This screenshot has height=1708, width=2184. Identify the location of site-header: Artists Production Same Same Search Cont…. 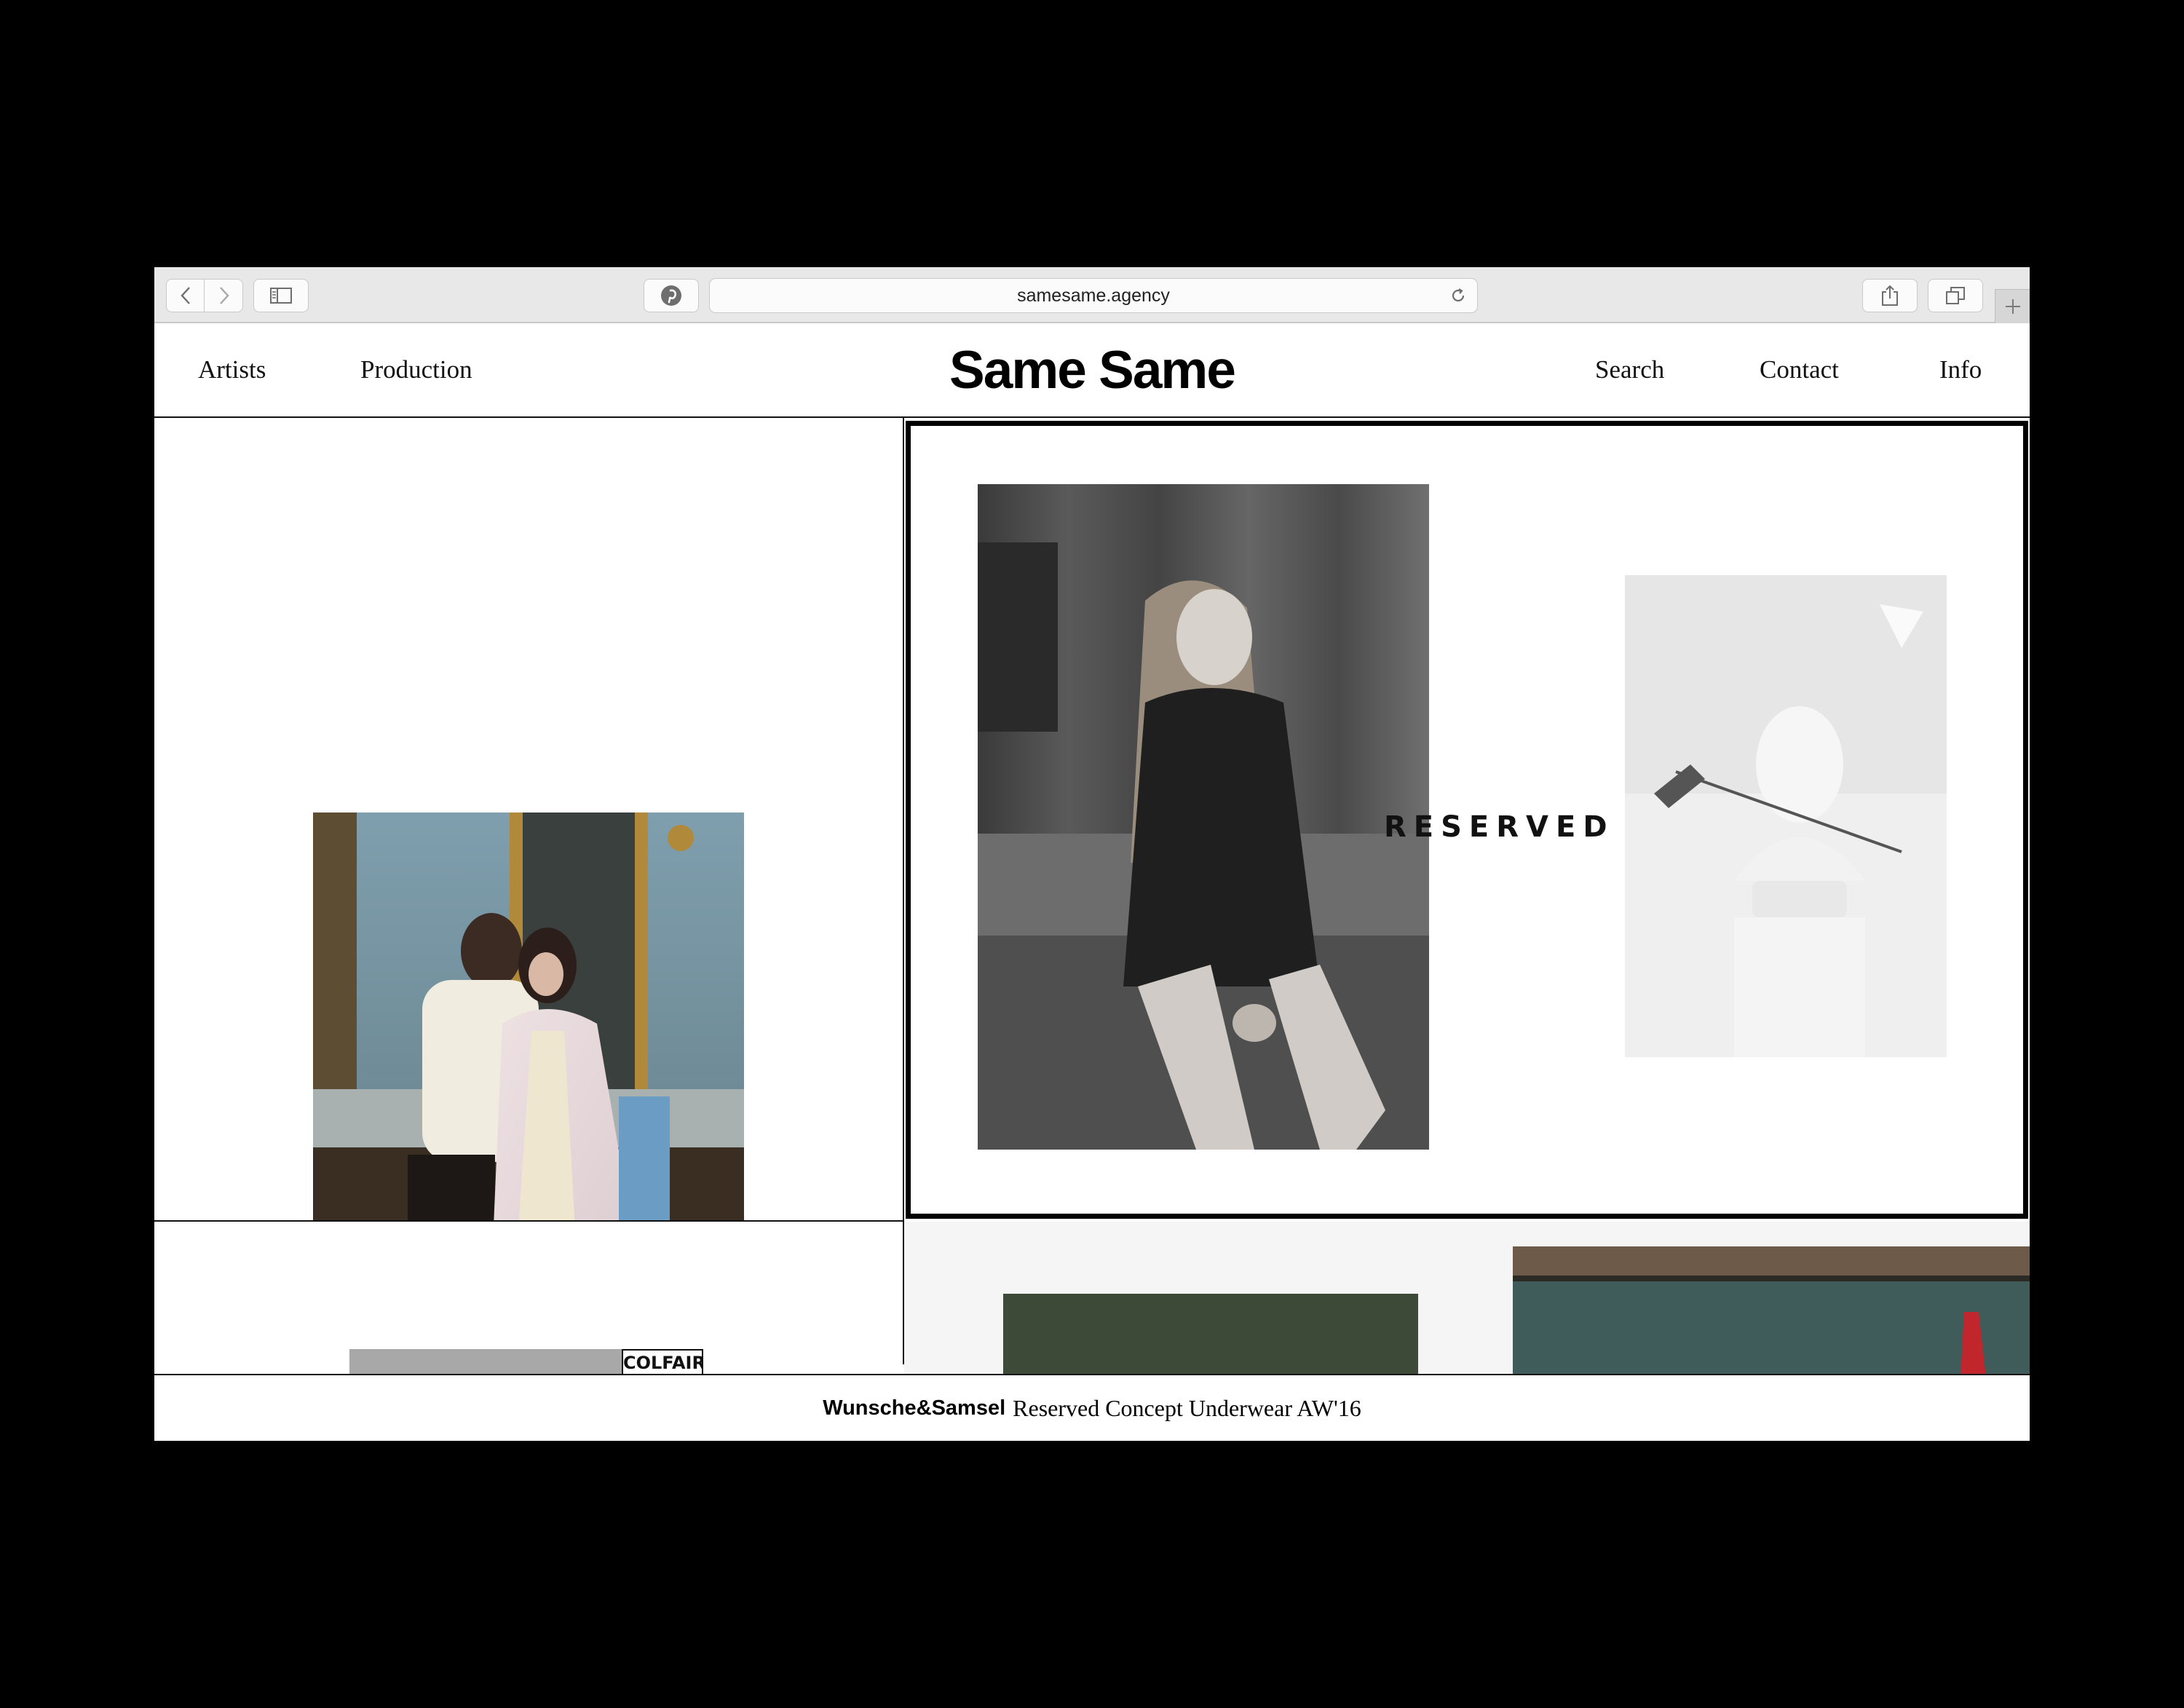
(1092, 370).